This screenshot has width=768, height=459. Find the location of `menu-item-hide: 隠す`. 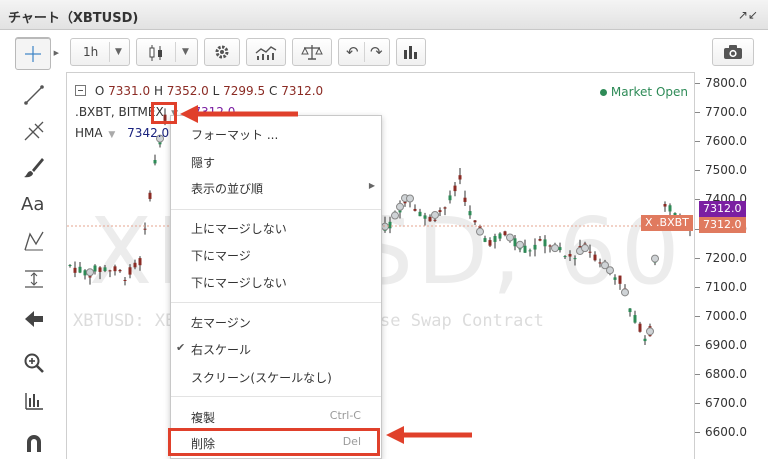

menu-item-hide: 隠す is located at coordinates (276, 161).